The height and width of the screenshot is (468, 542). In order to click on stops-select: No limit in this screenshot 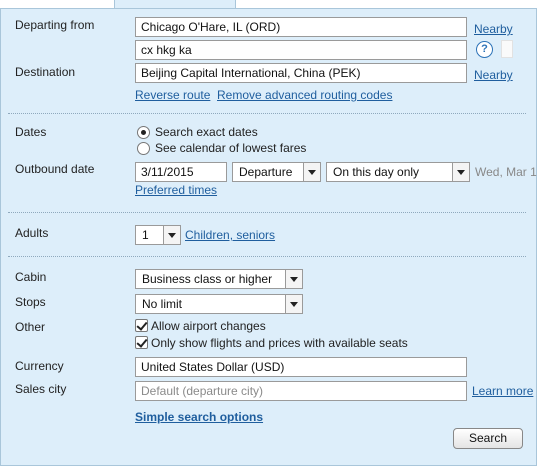, I will do `click(219, 304)`.